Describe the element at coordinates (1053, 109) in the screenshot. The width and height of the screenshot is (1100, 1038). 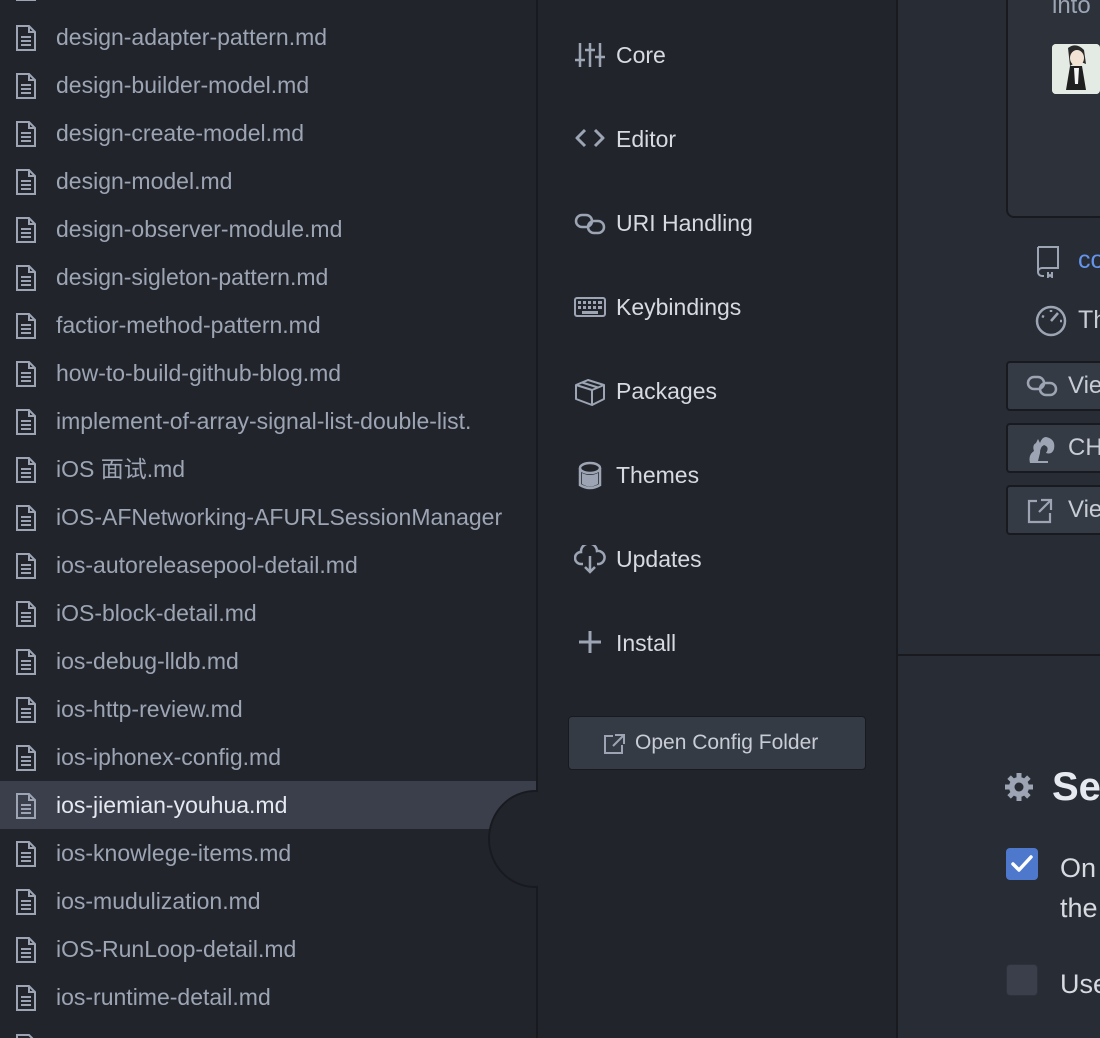
I see `package-readme-card` at that location.